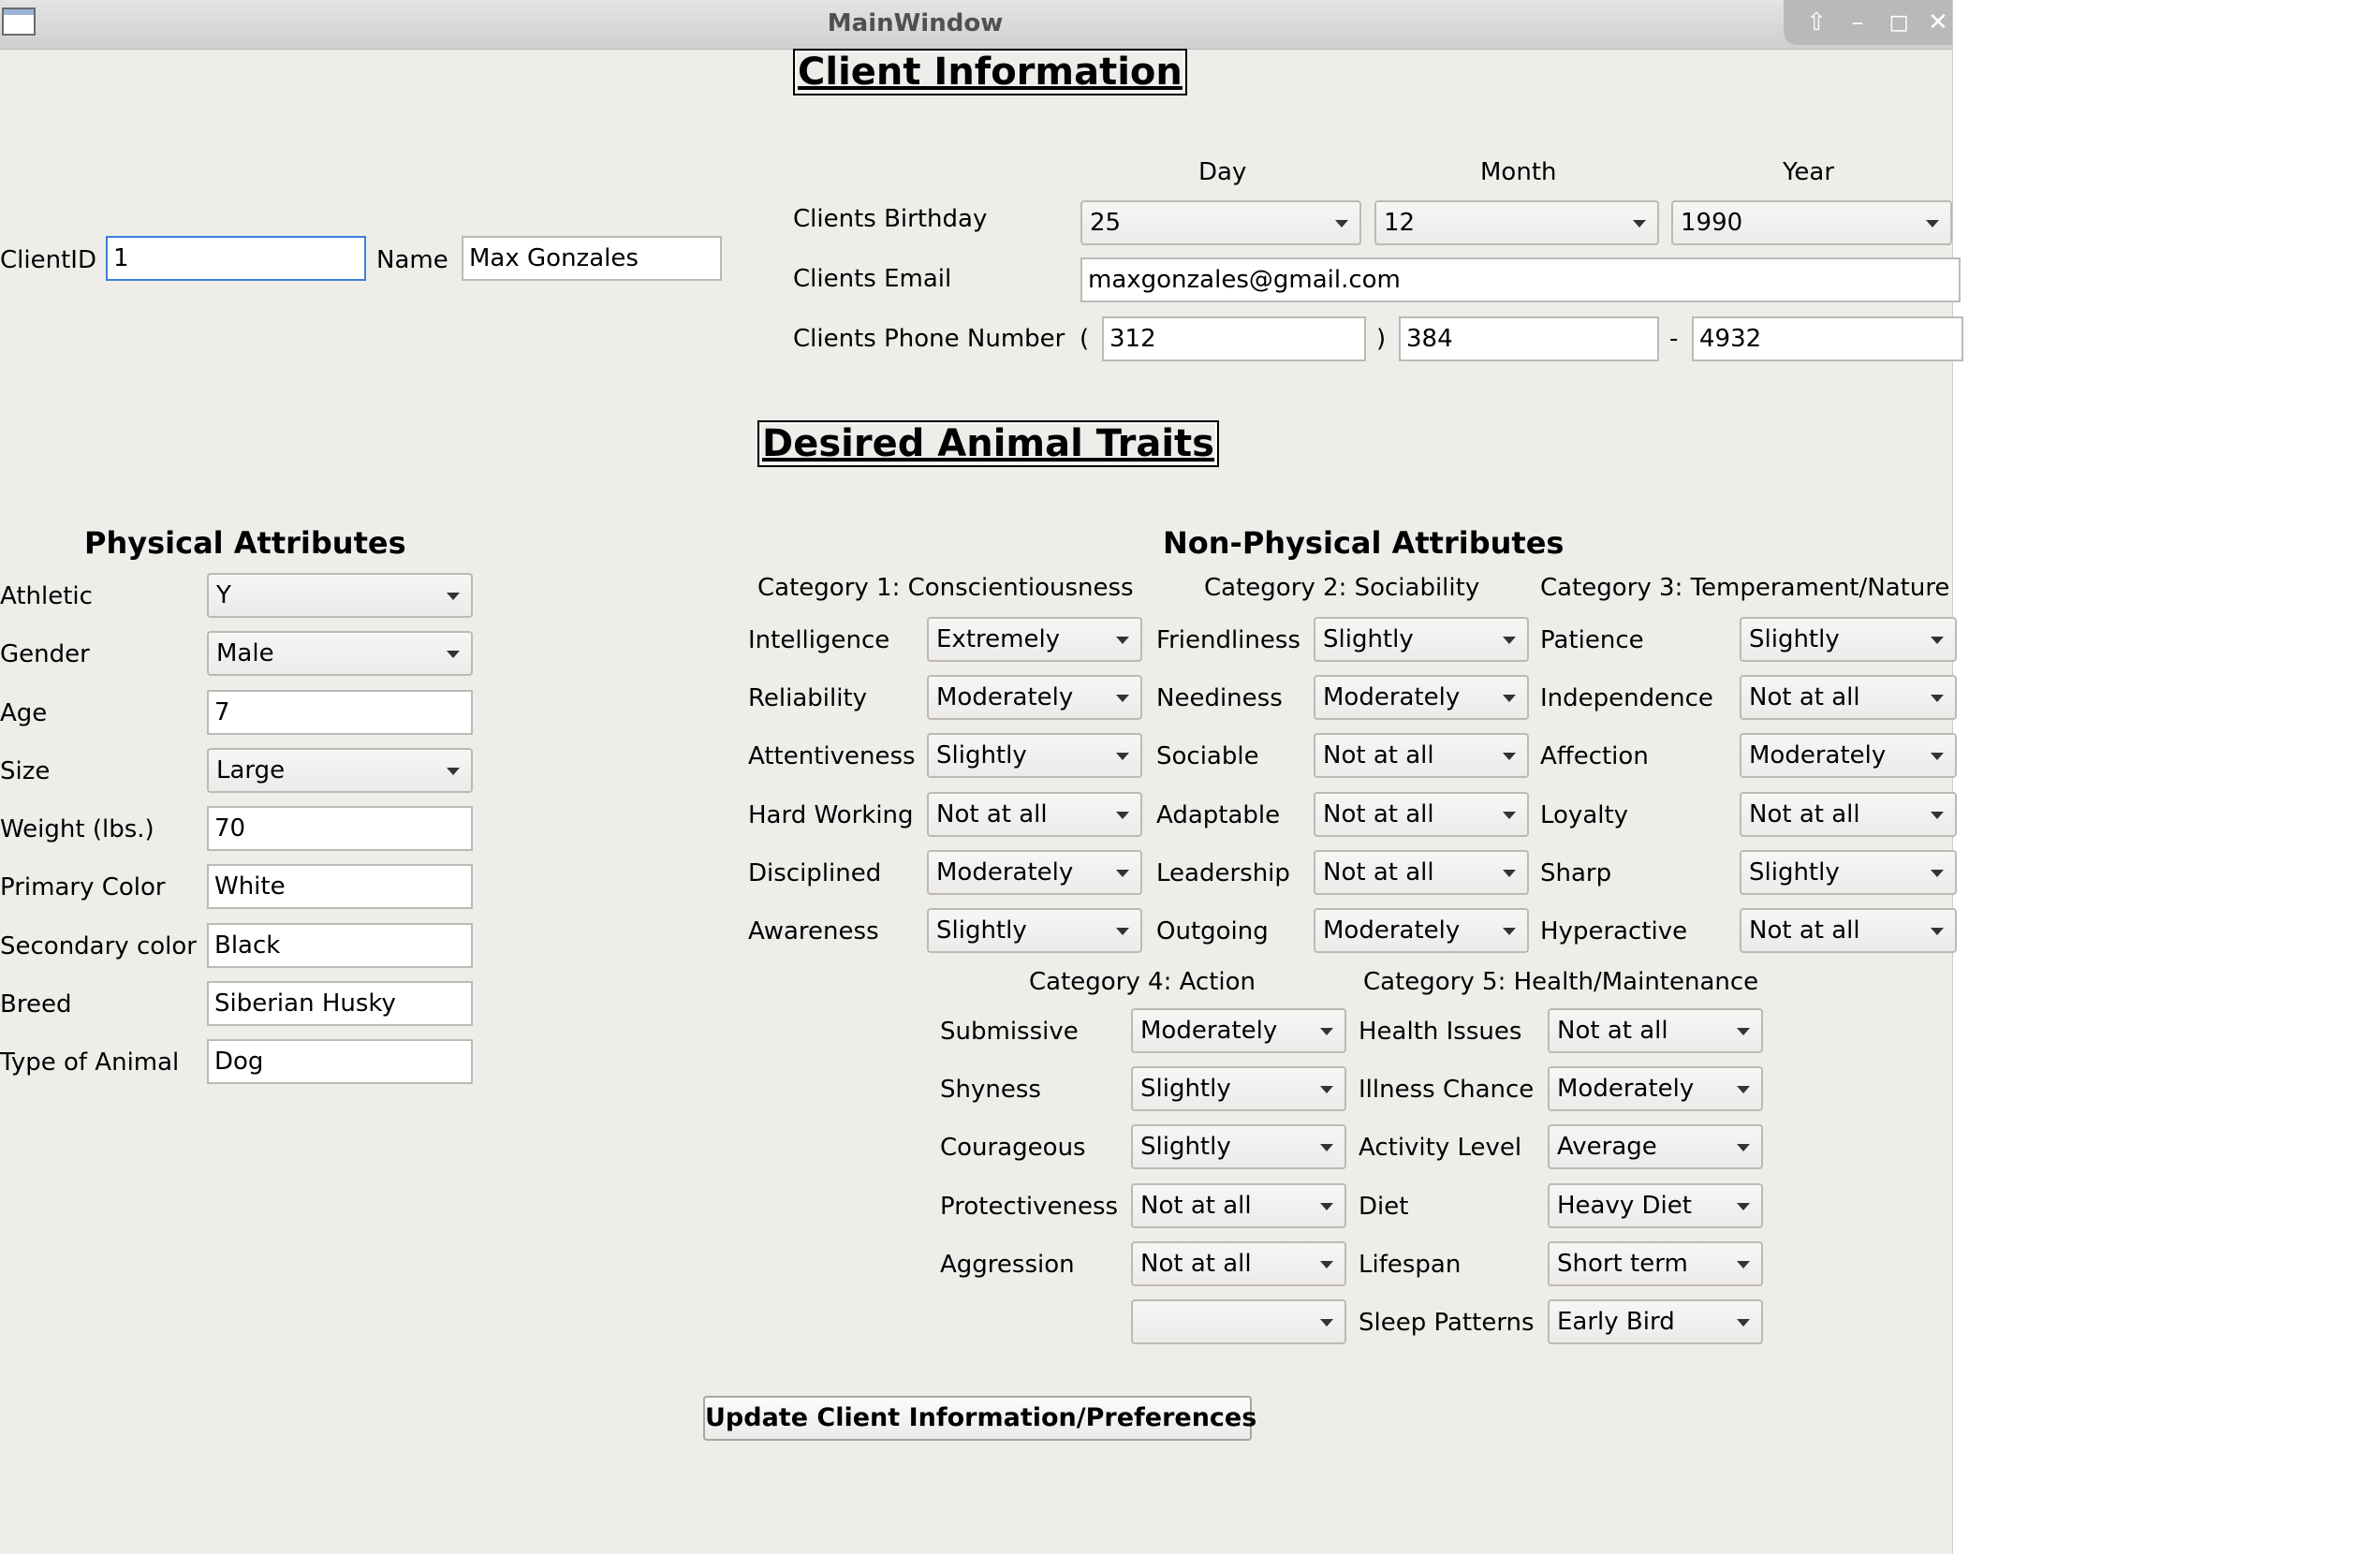 The image size is (2380, 1554). I want to click on physical-label-secondary-color: Secondary color, so click(98, 945).